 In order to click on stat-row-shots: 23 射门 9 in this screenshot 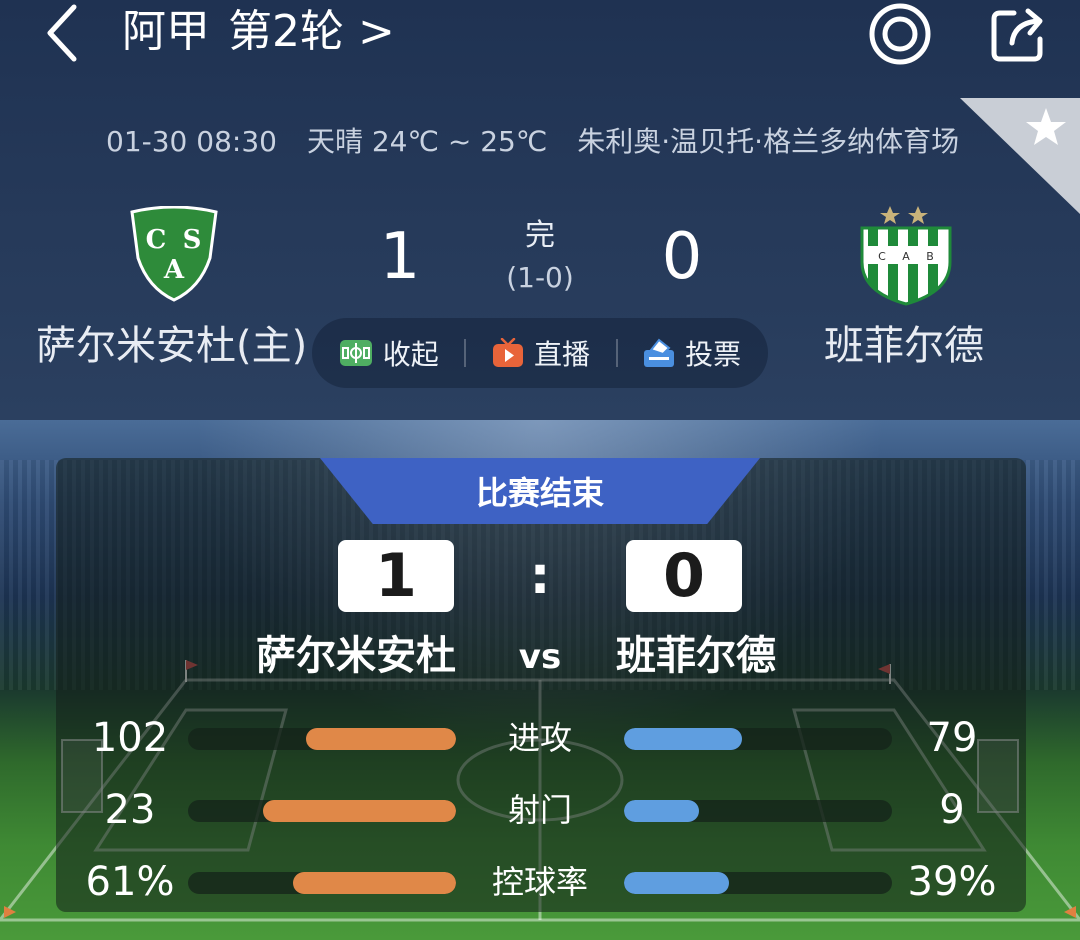, I will do `click(540, 810)`.